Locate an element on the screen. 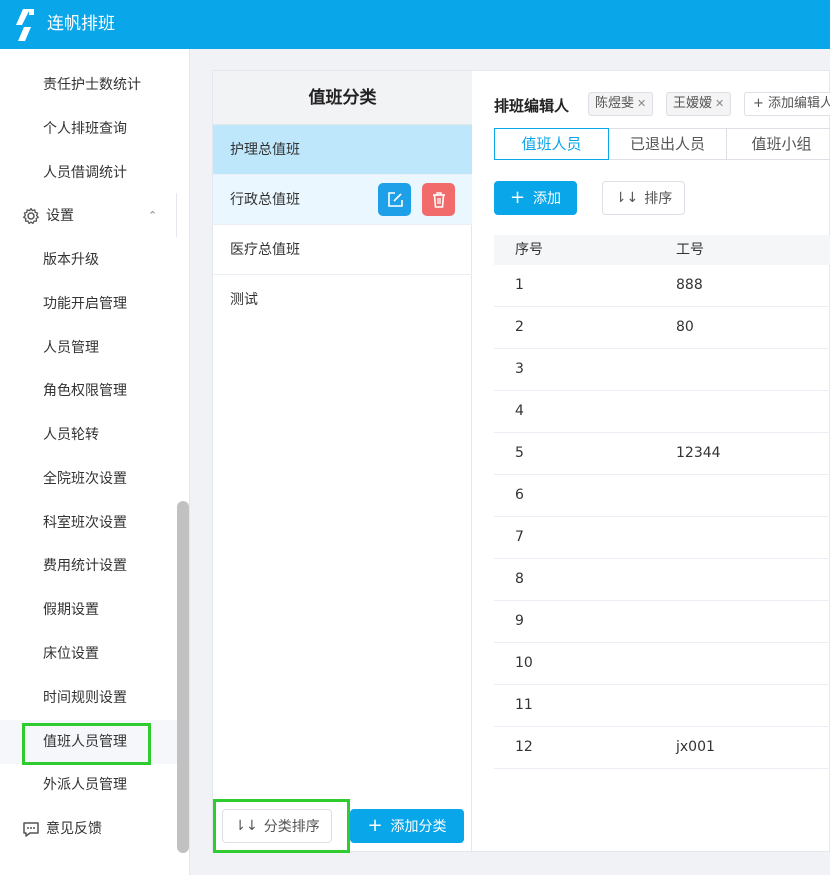 This screenshot has width=830, height=875. sidebar-item-nurse-stats: 责任护士数统计 is located at coordinates (89, 85).